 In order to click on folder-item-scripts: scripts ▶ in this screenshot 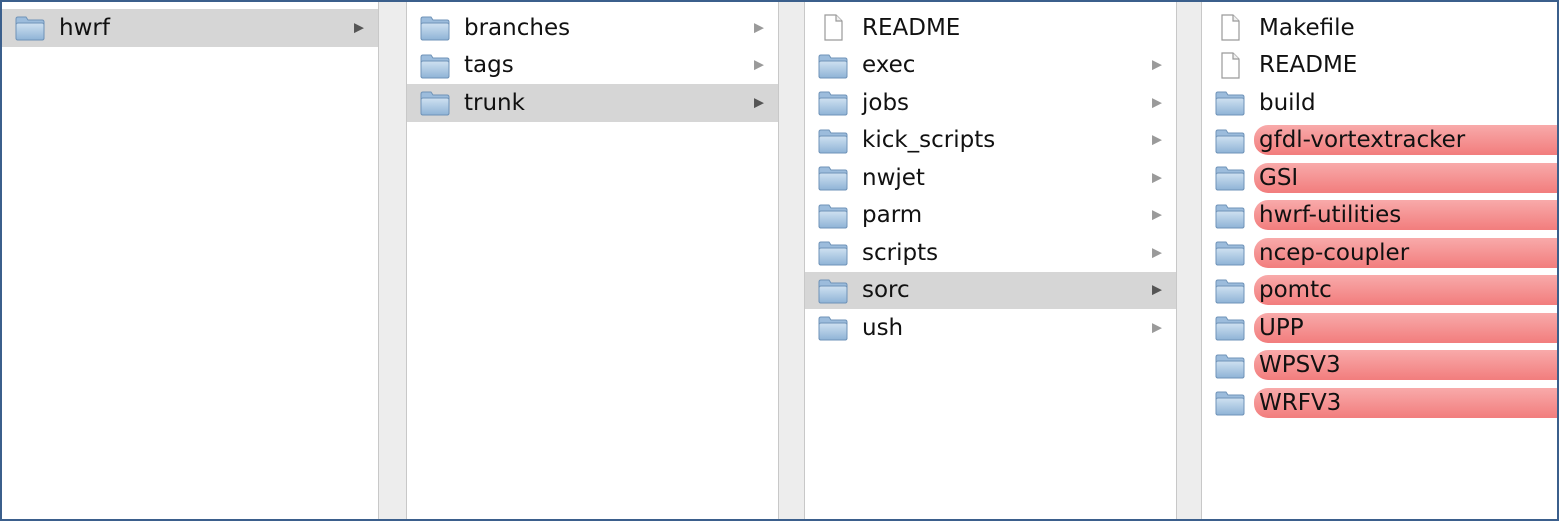, I will do `click(990, 253)`.